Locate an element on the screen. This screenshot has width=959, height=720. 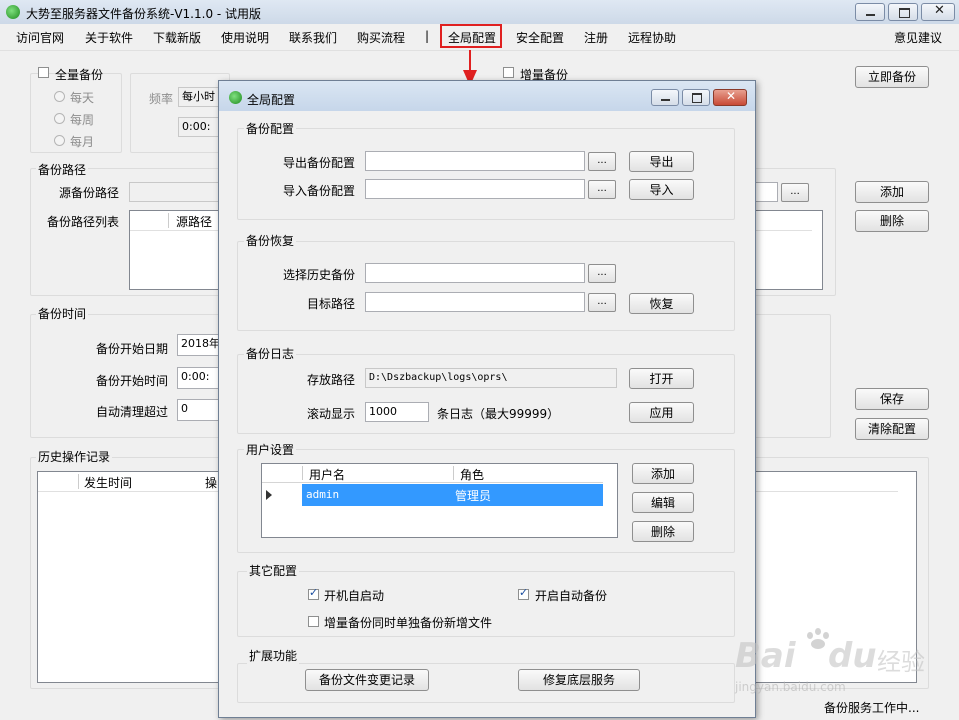
restore-title: 备份恢复 is located at coordinates (270, 240).